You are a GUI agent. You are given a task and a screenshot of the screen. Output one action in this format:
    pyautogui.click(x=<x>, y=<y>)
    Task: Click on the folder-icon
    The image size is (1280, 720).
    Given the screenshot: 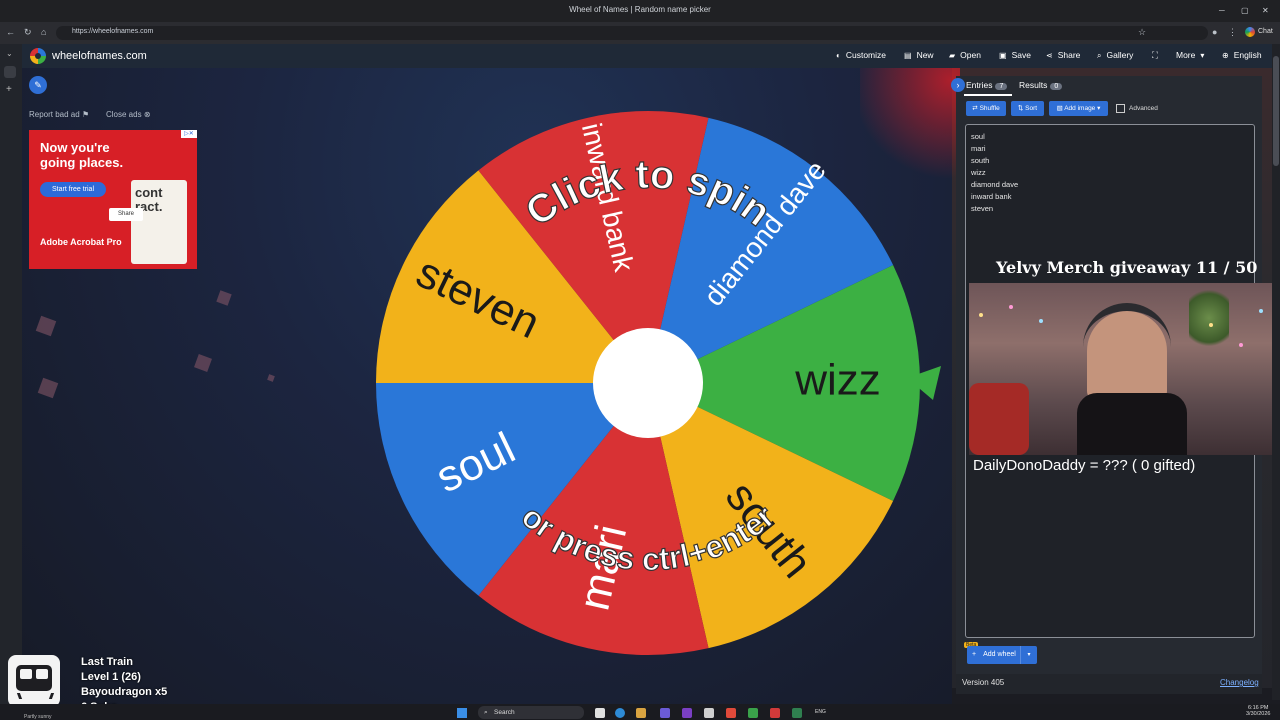 What is the action you would take?
    pyautogui.click(x=641, y=713)
    